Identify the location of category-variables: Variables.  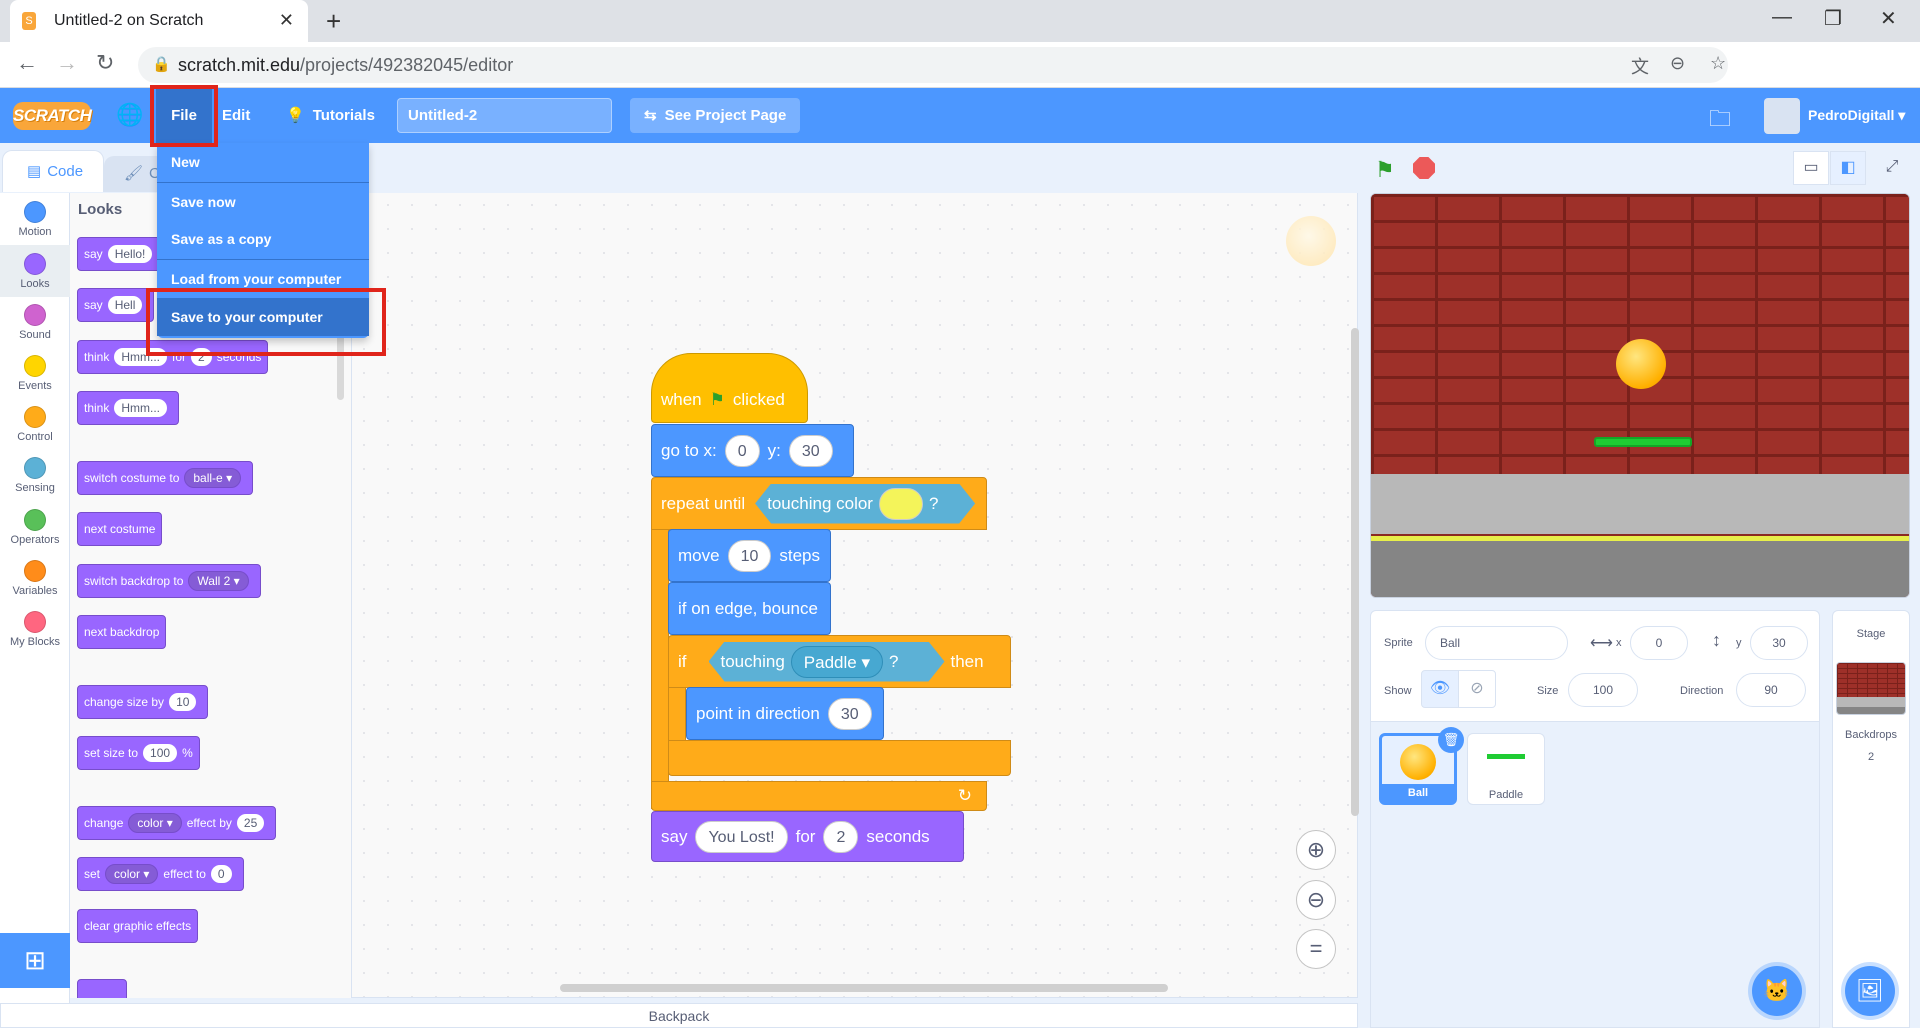
(35, 578).